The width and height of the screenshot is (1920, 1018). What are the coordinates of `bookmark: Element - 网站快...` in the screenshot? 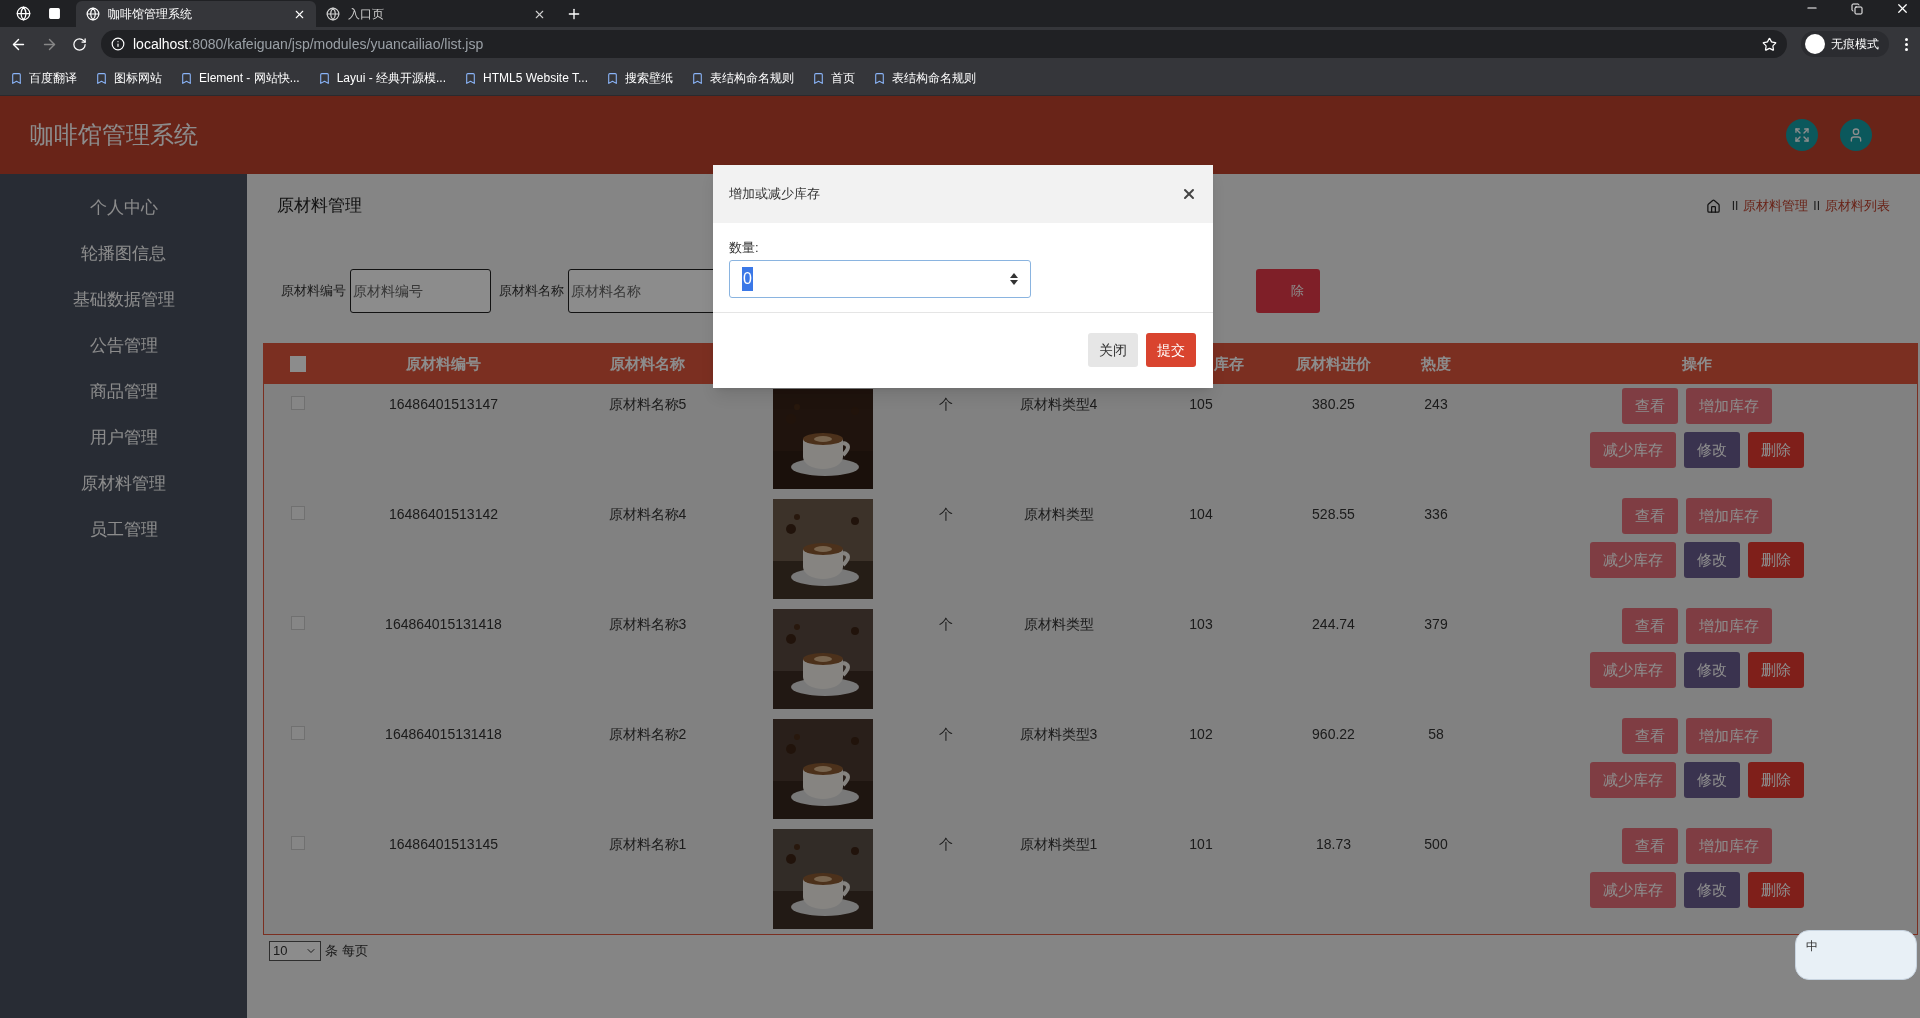 It's located at (240, 78).